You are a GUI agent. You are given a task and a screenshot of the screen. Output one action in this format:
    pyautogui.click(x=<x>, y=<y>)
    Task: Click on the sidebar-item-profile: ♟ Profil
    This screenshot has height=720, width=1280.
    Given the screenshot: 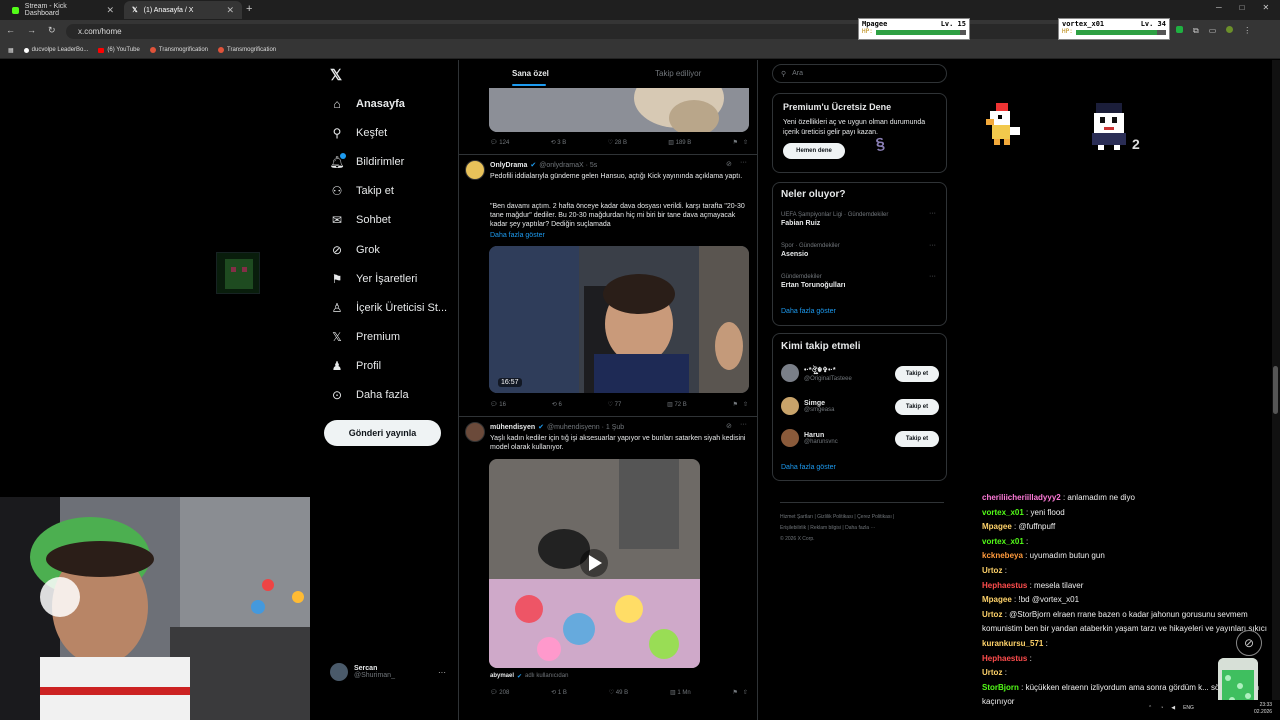 What is the action you would take?
    pyautogui.click(x=355, y=366)
    